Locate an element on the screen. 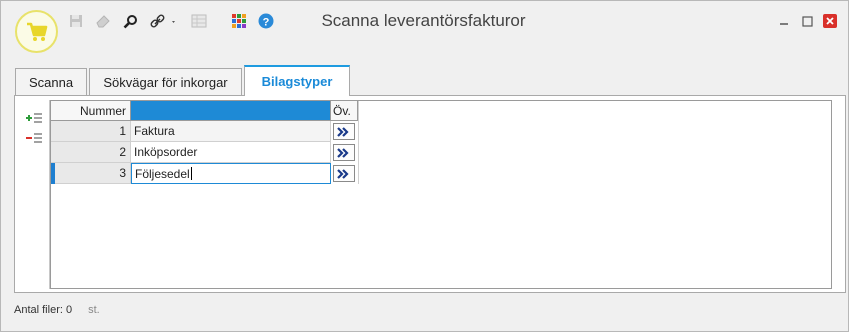  status-bar: Antal filer: 0 st. is located at coordinates (57, 310).